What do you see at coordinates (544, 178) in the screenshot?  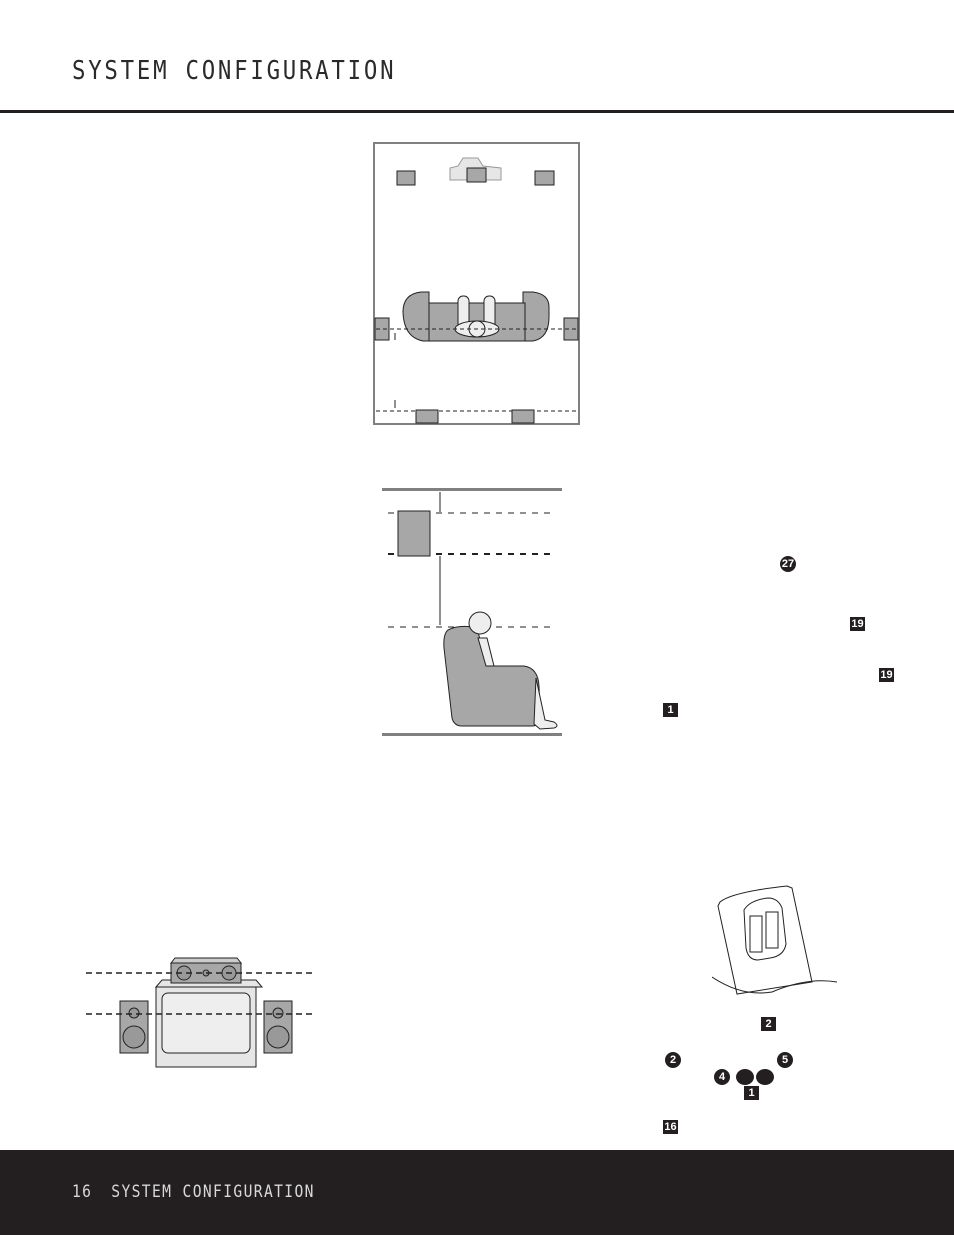 I see `front-right-speaker` at bounding box center [544, 178].